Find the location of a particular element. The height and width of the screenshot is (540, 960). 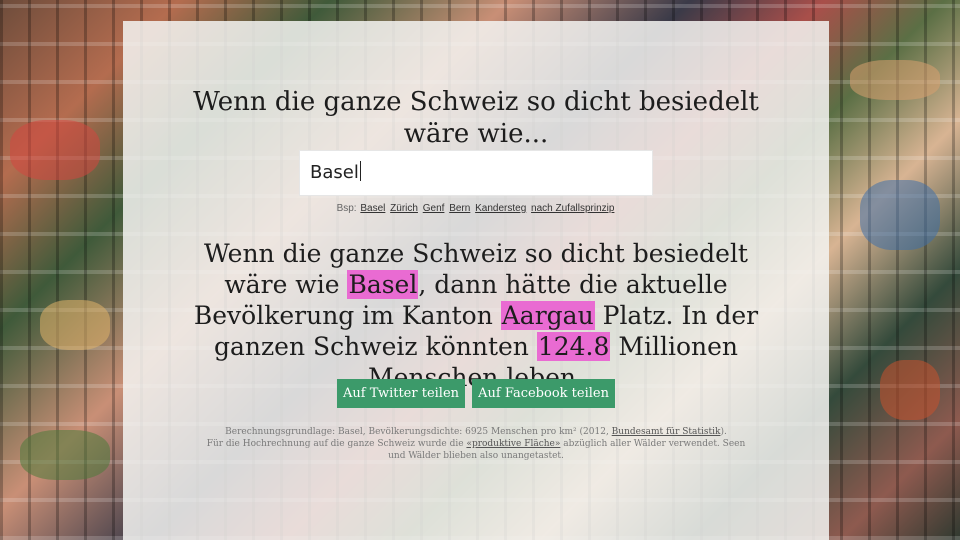

productive-area-link: «produktive Fläche» is located at coordinates (513, 444).